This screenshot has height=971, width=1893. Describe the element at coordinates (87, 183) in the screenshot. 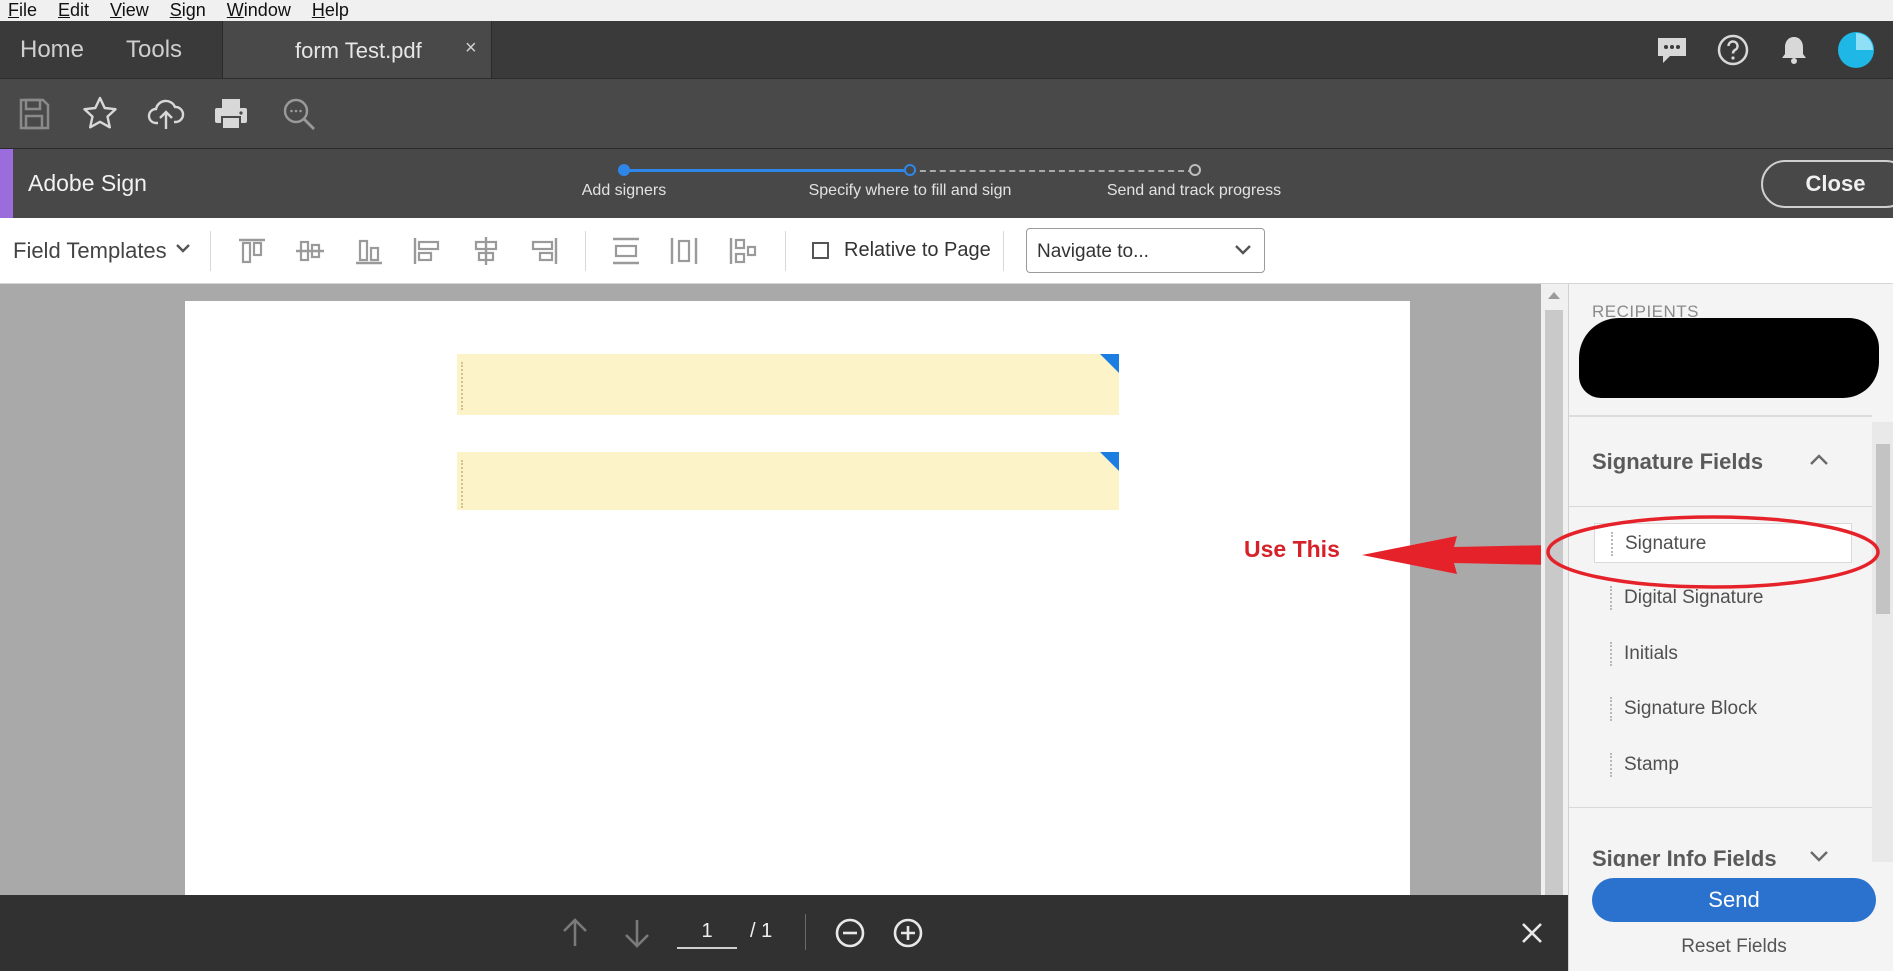

I see `sign-bar-title: Adobe Sign` at that location.